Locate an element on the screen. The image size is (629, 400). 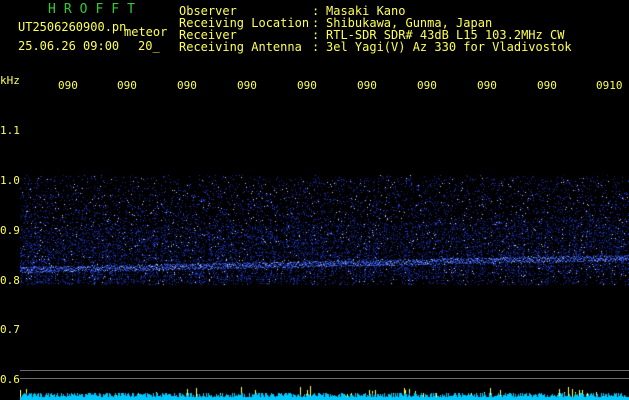
mode-extra-label: 20_ is located at coordinates (149, 46).